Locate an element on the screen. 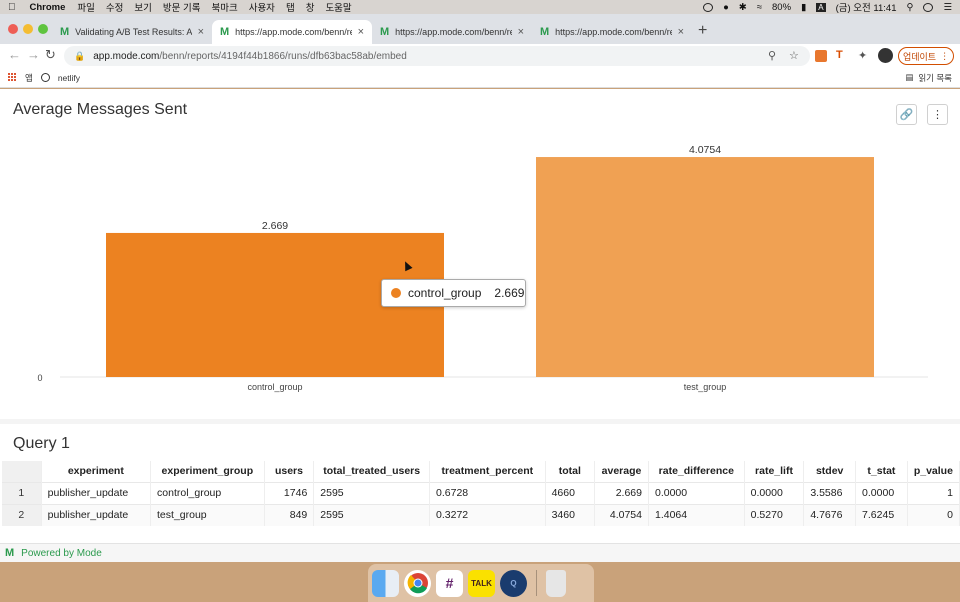 The height and width of the screenshot is (602, 960). extensions-puzzle-icon: ✦ is located at coordinates (862, 55).